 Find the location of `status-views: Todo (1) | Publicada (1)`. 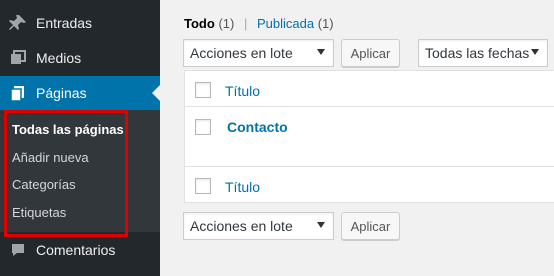

status-views: Todo (1) | Publicada (1) is located at coordinates (259, 23).